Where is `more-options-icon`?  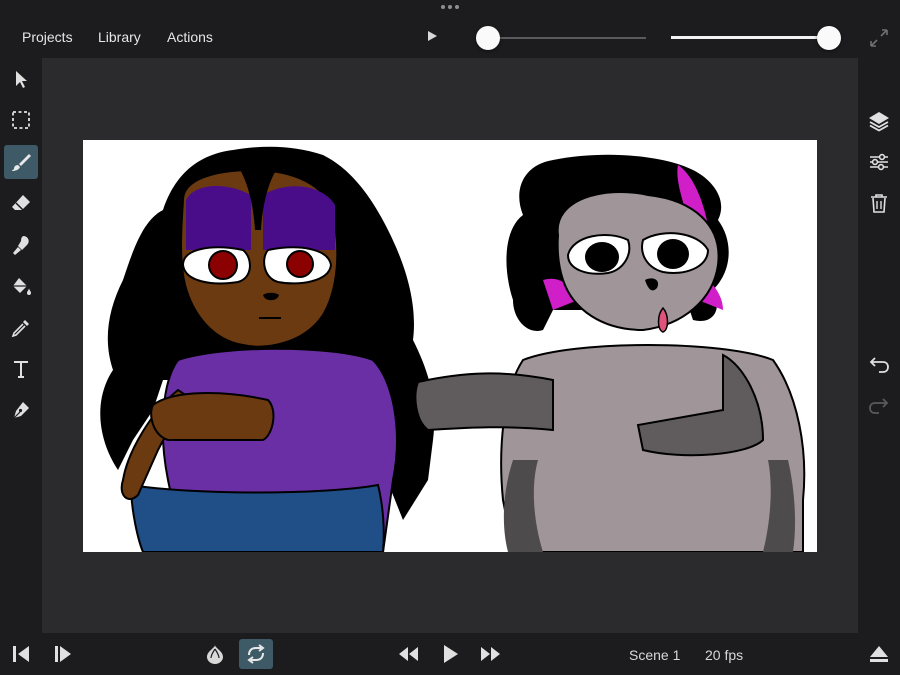 more-options-icon is located at coordinates (450, 8).